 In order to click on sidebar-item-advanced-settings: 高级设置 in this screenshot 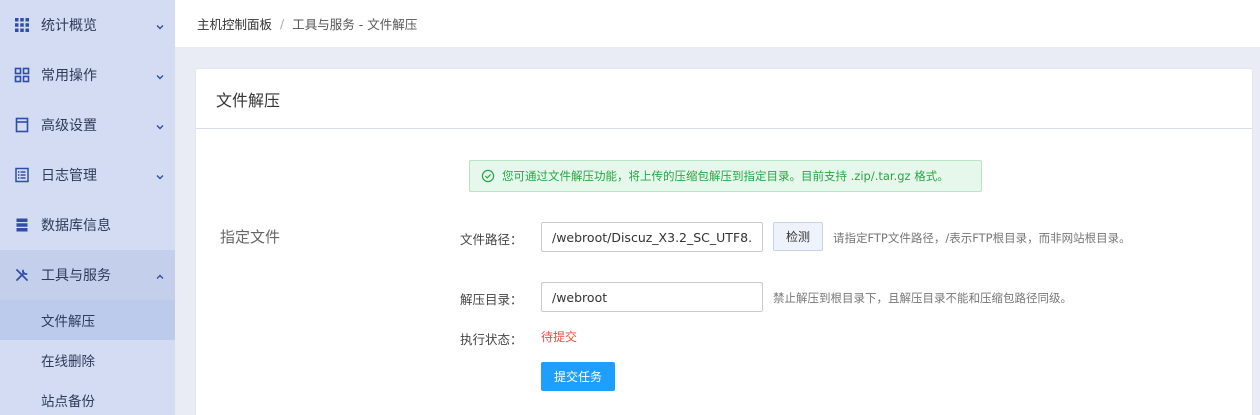, I will do `click(87, 125)`.